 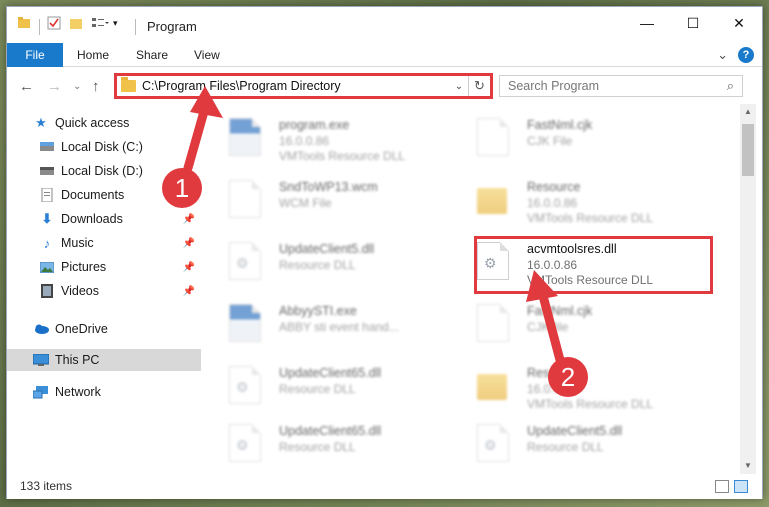 I want to click on scroll-down-icon: ▼, so click(x=748, y=466).